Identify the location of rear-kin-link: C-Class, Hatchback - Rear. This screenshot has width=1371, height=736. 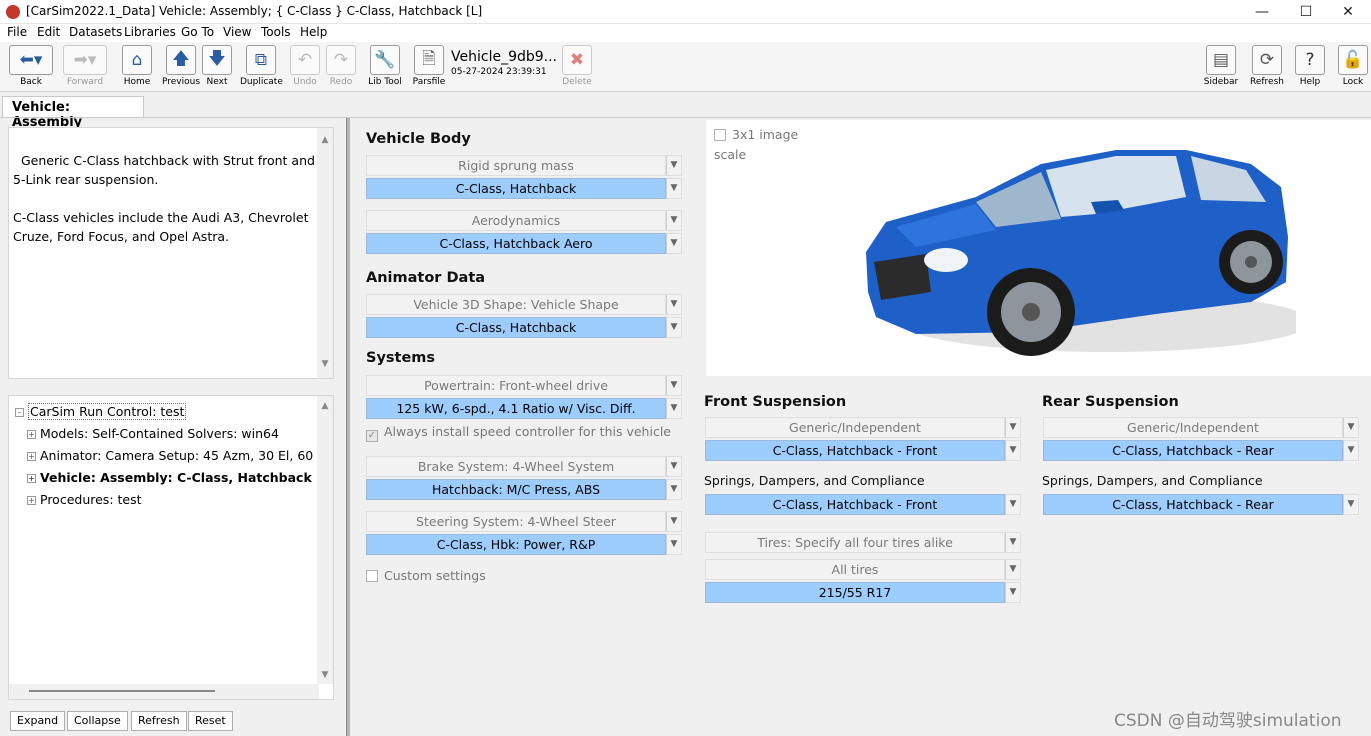
(1193, 450).